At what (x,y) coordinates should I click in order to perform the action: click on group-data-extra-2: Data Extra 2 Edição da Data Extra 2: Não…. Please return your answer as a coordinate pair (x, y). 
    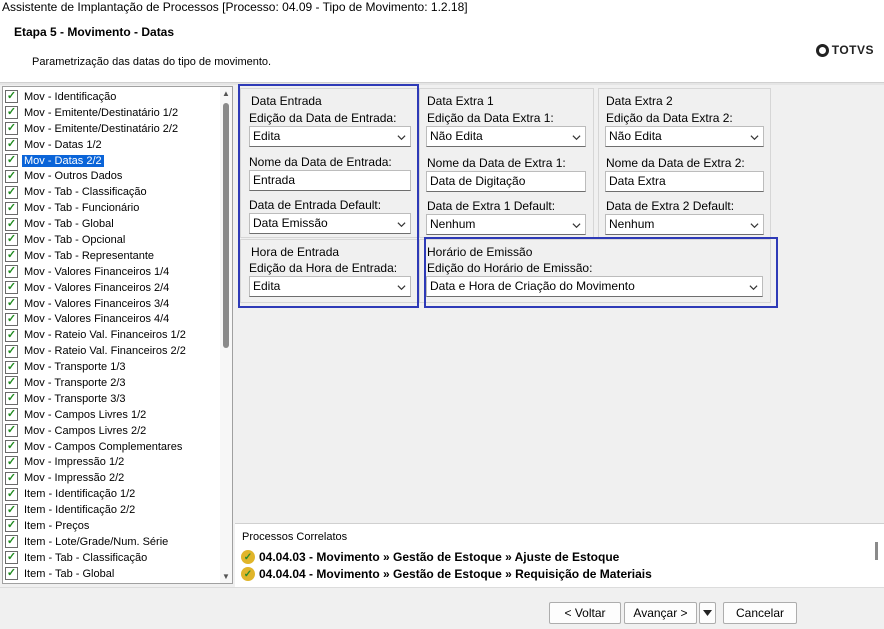
    Looking at the image, I should click on (684, 163).